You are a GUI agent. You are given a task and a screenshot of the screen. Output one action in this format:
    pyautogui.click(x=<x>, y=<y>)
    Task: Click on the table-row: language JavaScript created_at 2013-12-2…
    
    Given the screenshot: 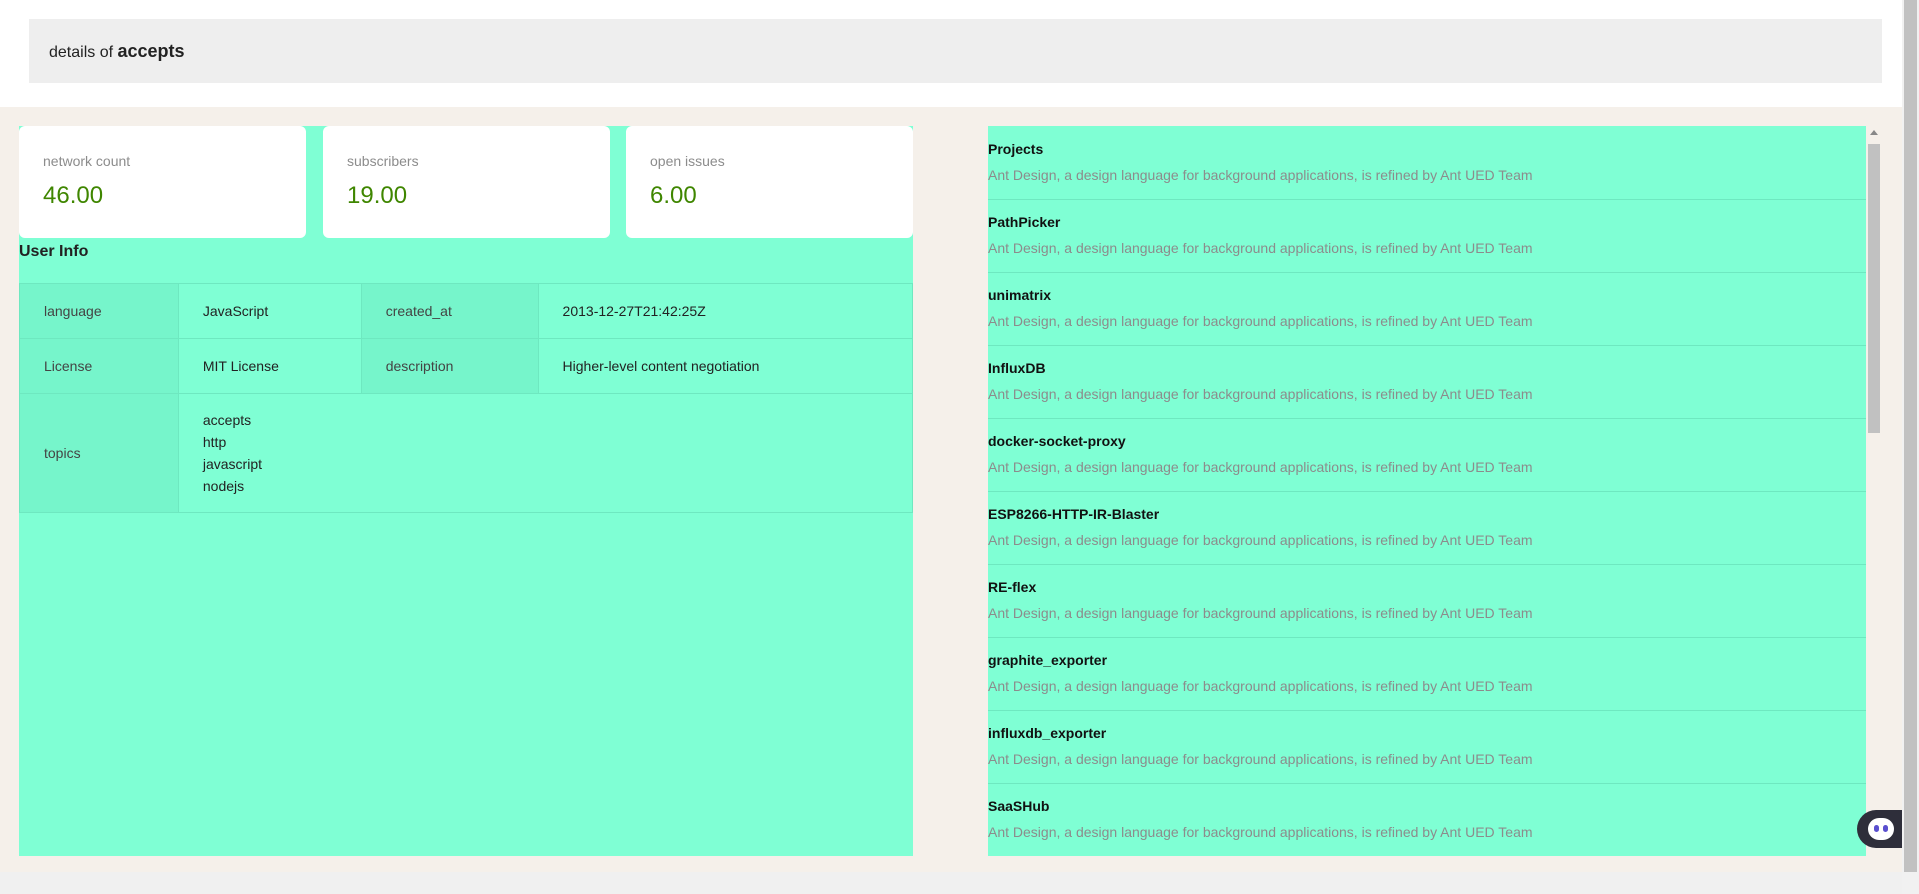 What is the action you would take?
    pyautogui.click(x=466, y=311)
    